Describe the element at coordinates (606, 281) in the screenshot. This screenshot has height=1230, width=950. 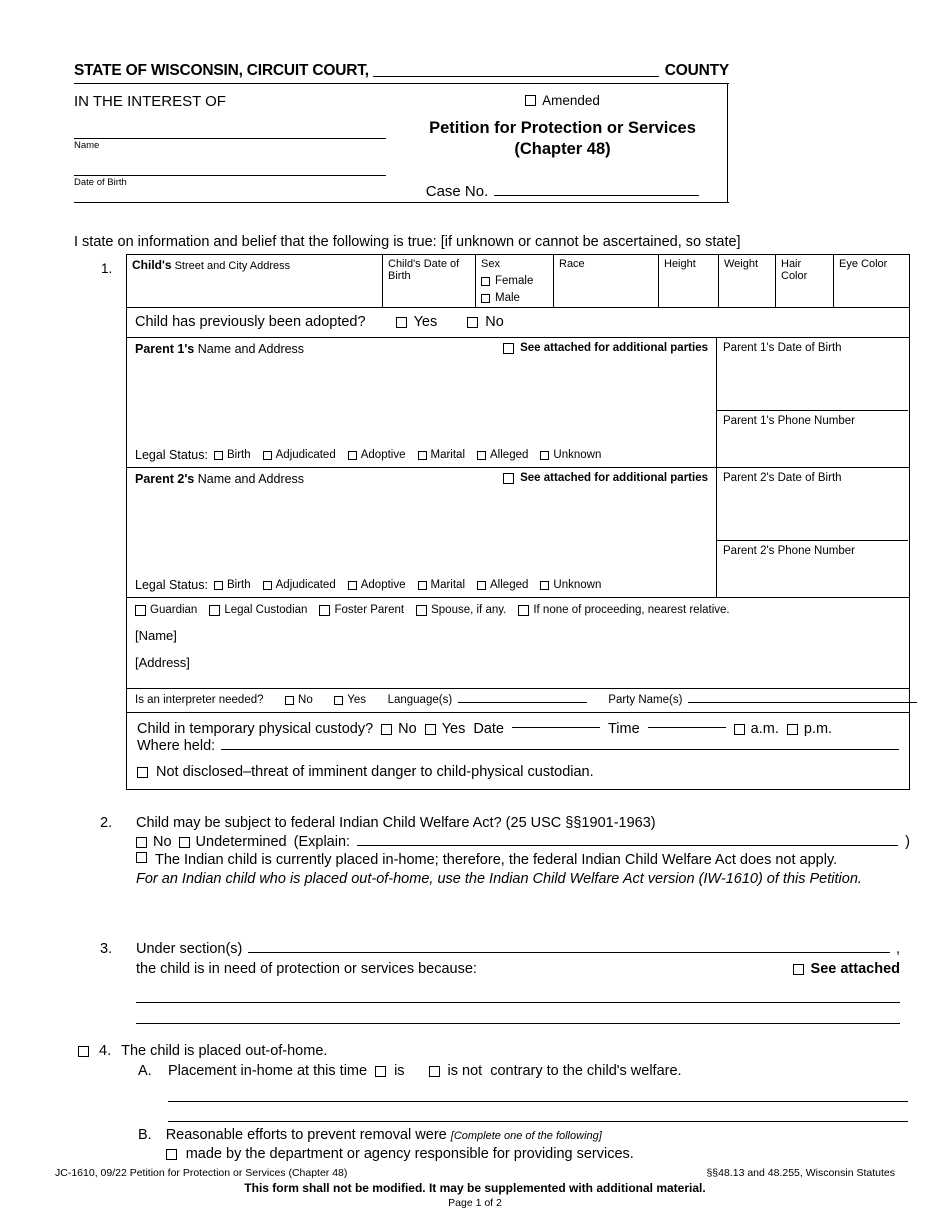
I see `child-race-cell: Race` at that location.